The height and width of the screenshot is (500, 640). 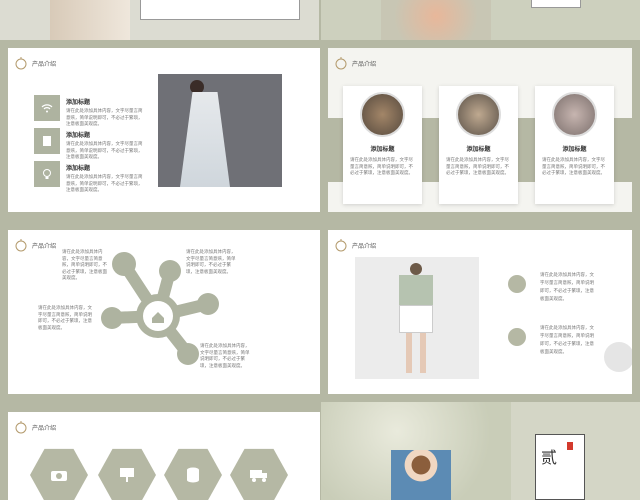 I want to click on red-seal, so click(x=570, y=446).